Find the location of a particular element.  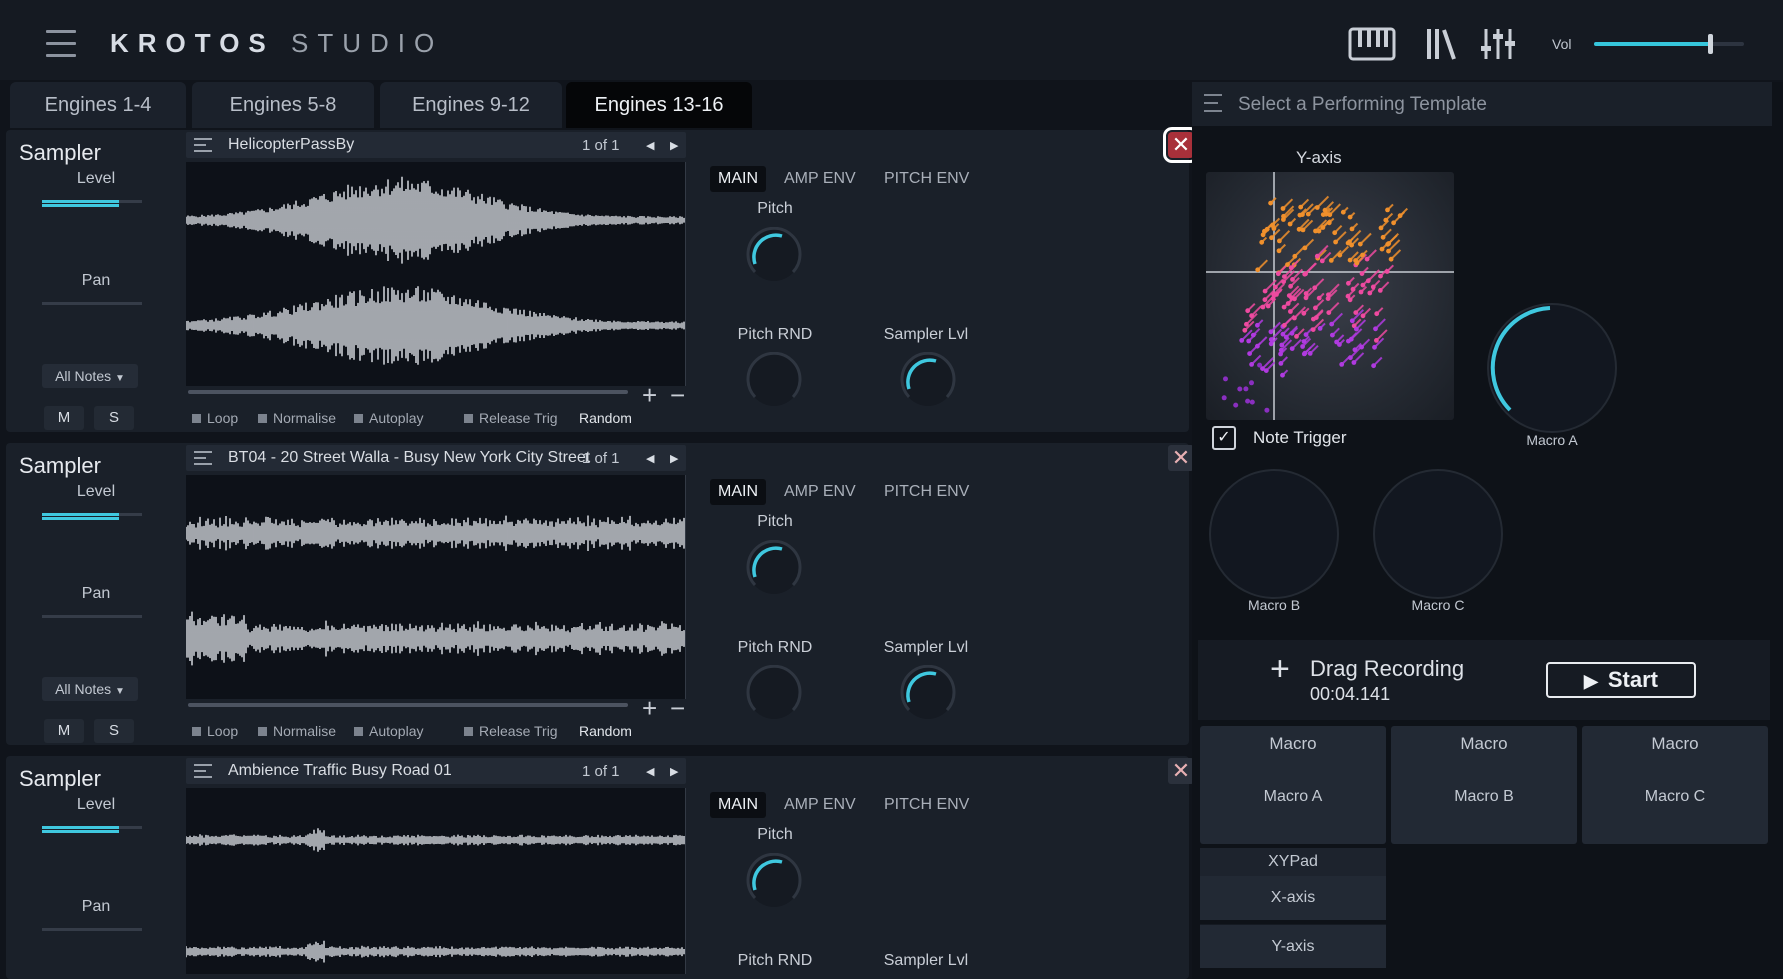

tab-engines-1-4: Engines 1-4 is located at coordinates (98, 105).